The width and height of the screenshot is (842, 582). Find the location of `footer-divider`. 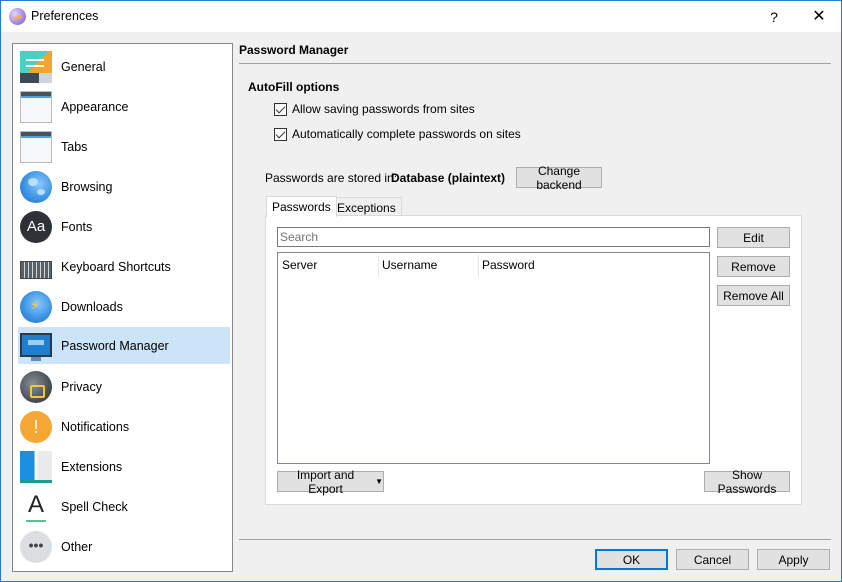

footer-divider is located at coordinates (535, 539).